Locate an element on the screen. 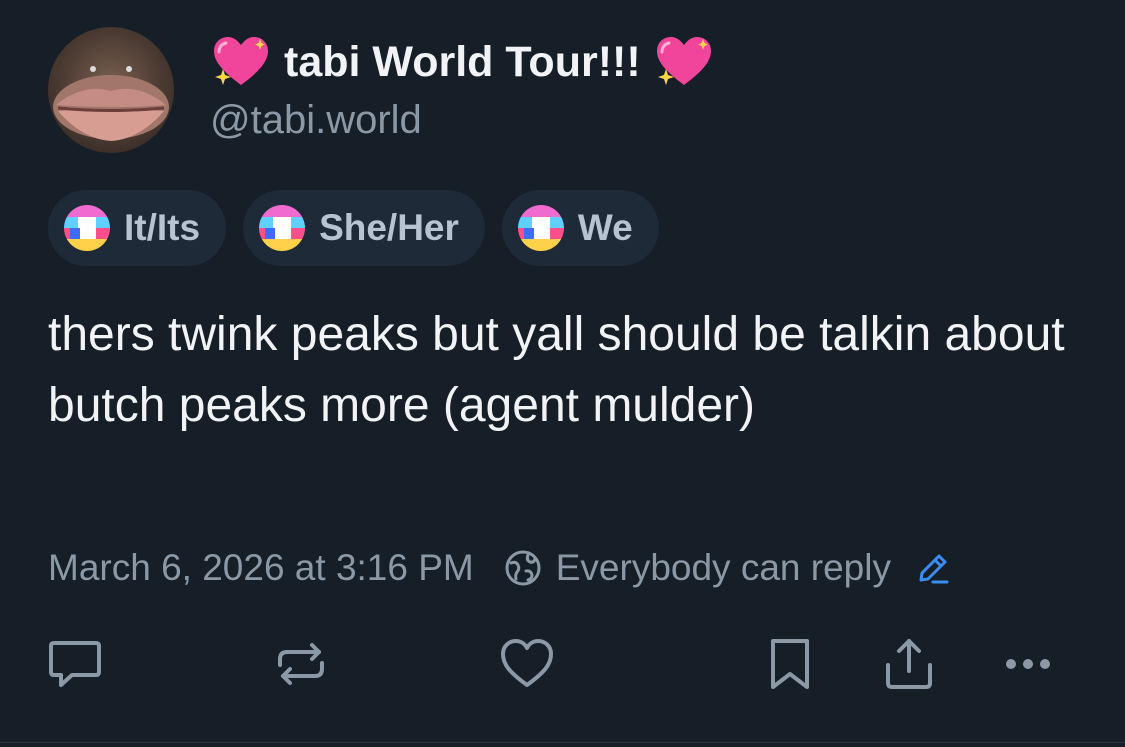 This screenshot has height=747, width=1125. like-button is located at coordinates (527, 664).